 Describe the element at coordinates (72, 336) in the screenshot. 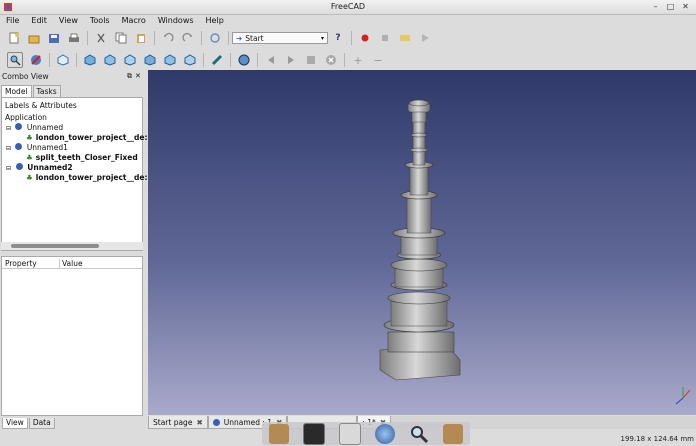

I see `property-panel: Property Value` at that location.